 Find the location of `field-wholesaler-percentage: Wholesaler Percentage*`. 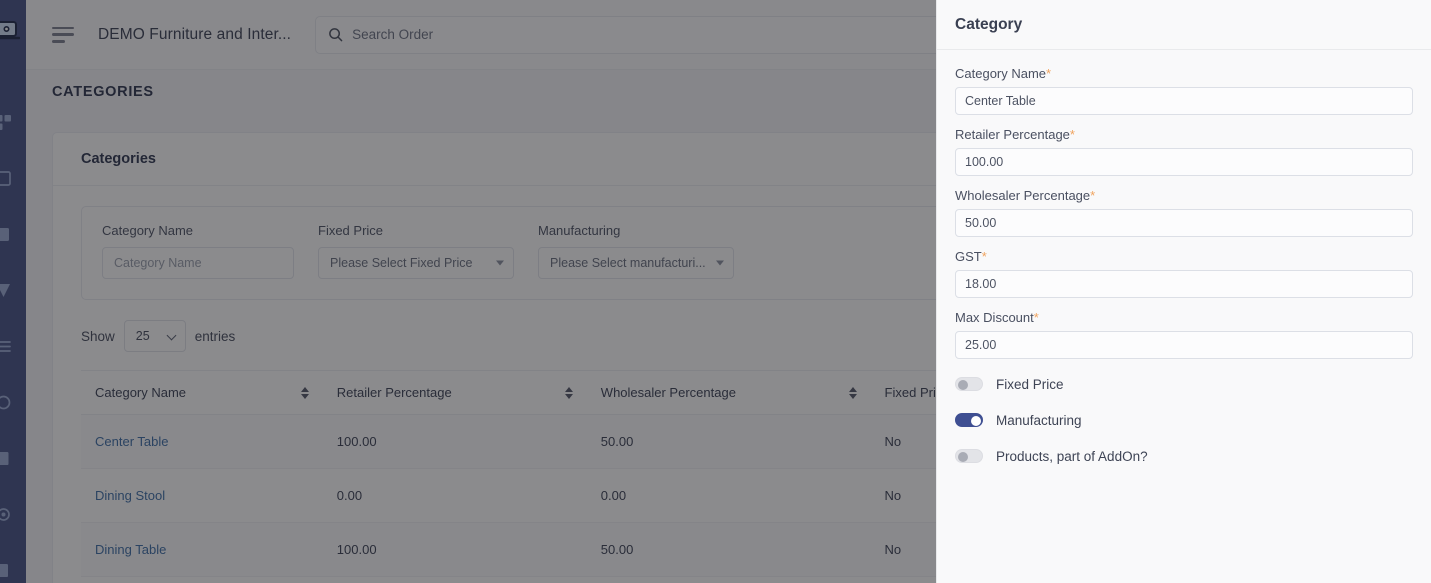

field-wholesaler-percentage: Wholesaler Percentage* is located at coordinates (1184, 212).